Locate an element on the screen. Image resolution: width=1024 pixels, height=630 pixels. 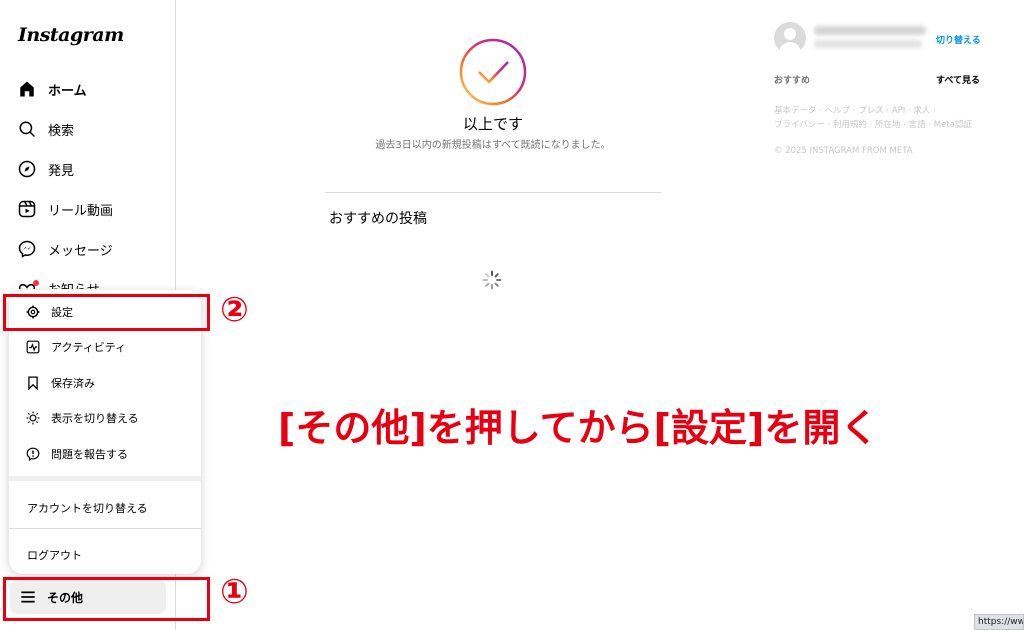
annotation-step-2: ② is located at coordinates (234, 310).